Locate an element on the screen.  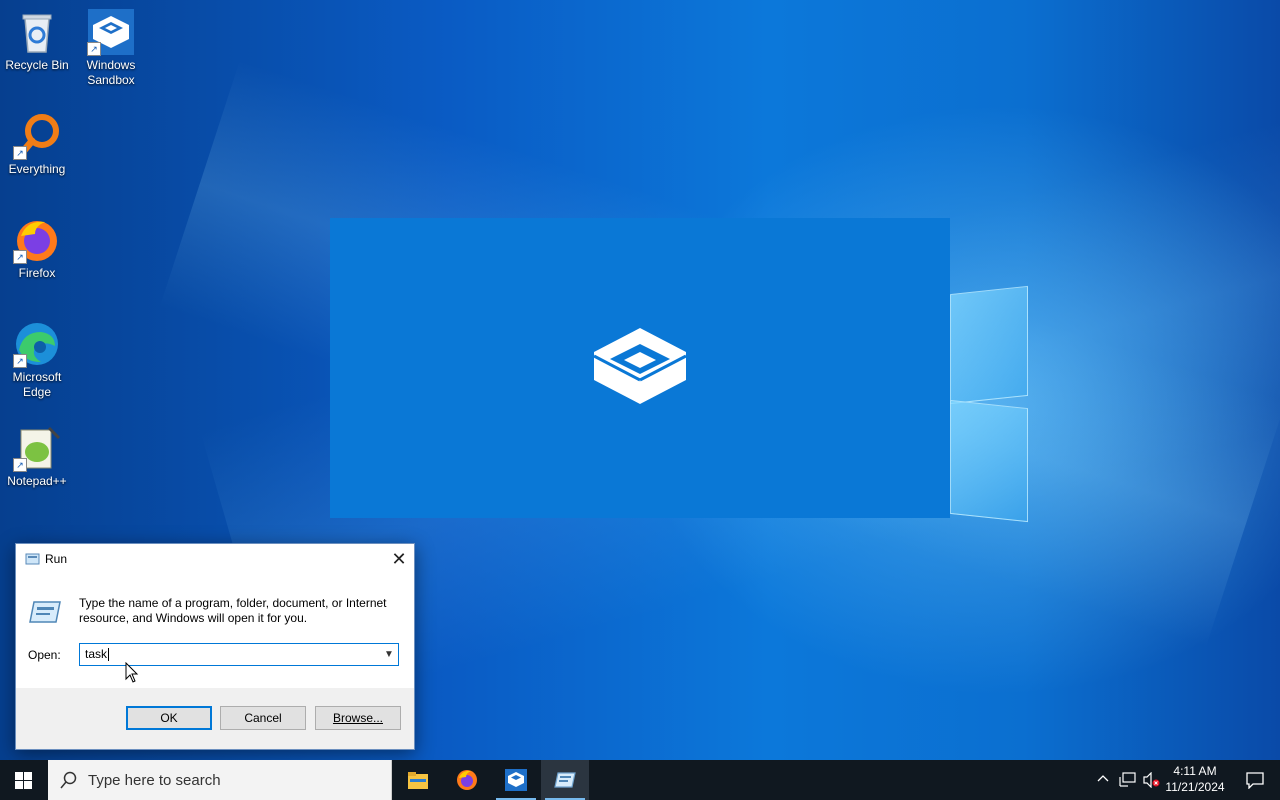
text-caret is located at coordinates (109, 655).